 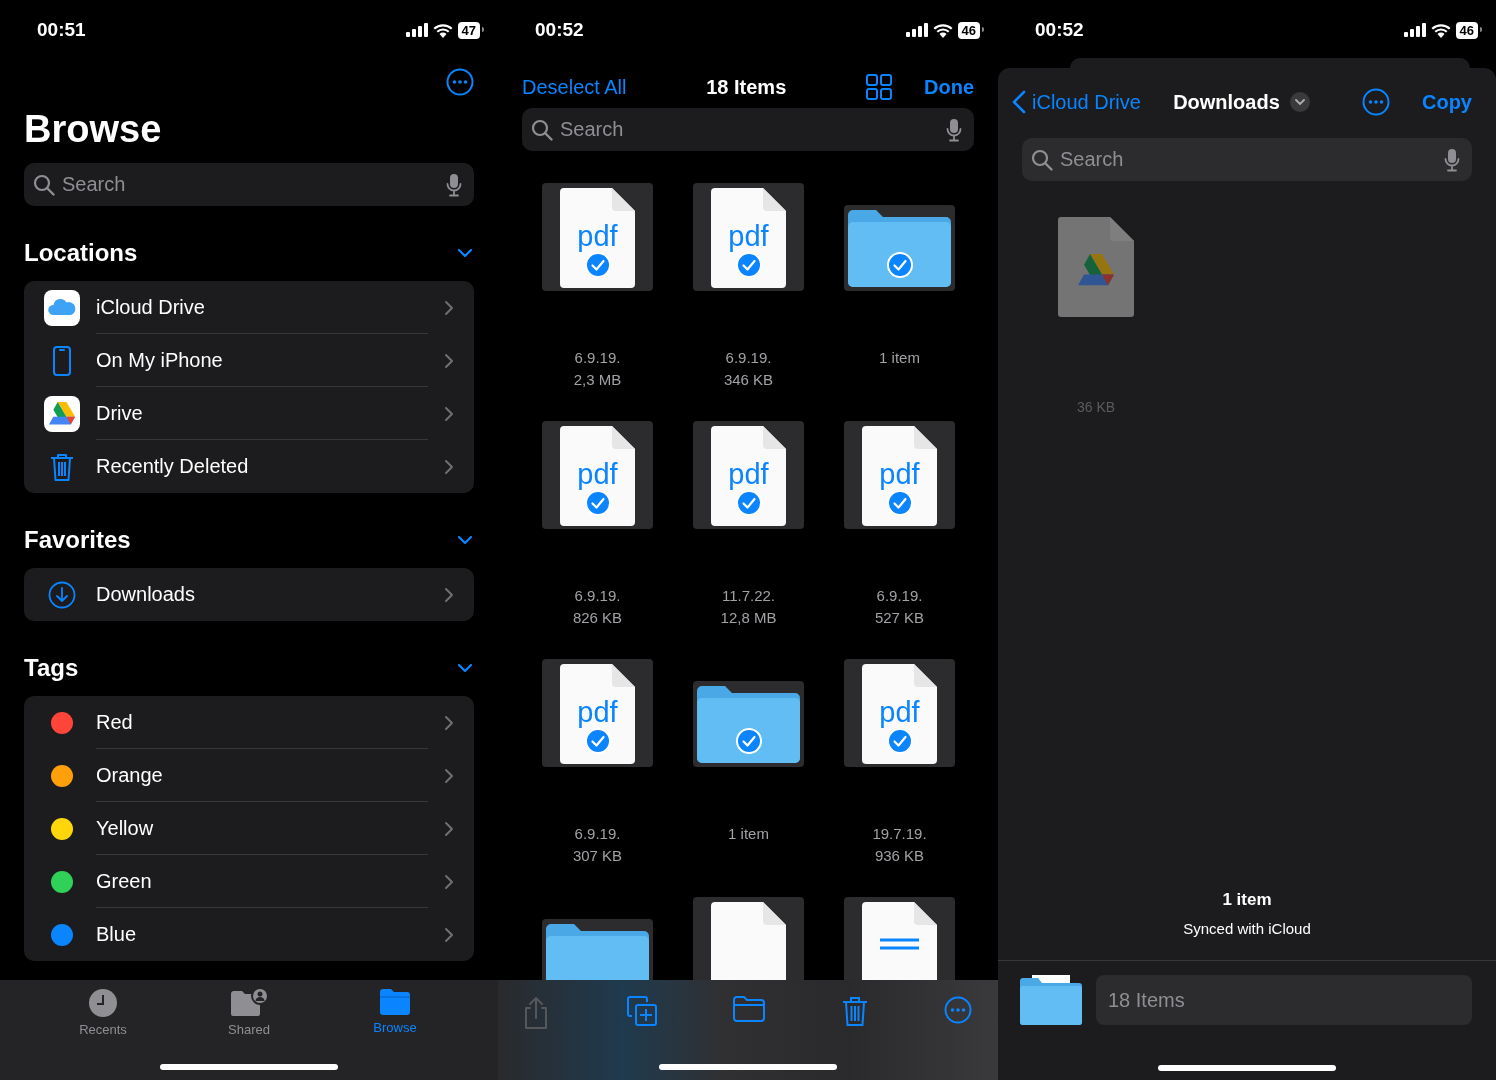 What do you see at coordinates (899, 834) in the screenshot?
I see `file-info: 19.7.19.` at bounding box center [899, 834].